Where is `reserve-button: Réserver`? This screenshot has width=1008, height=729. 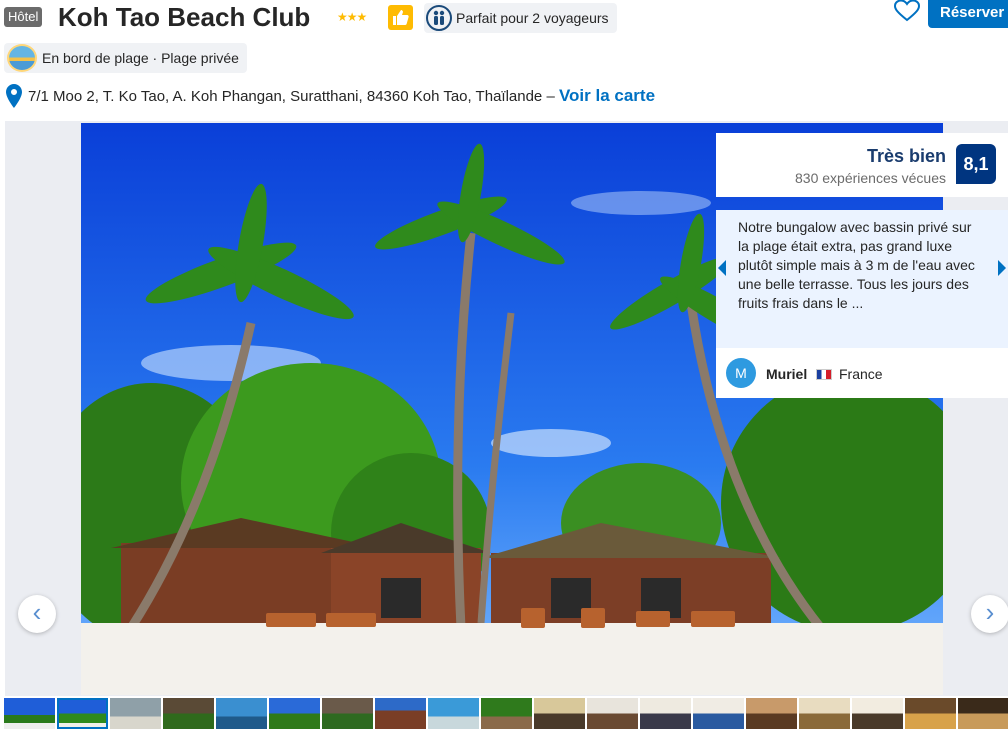 reserve-button: Réserver is located at coordinates (968, 14).